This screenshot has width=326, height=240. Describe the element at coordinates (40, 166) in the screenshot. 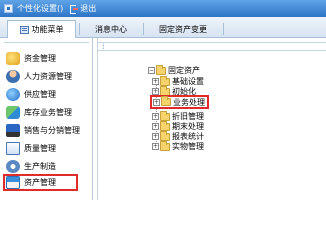

I see `sidebar-item-label: 生产制造` at that location.